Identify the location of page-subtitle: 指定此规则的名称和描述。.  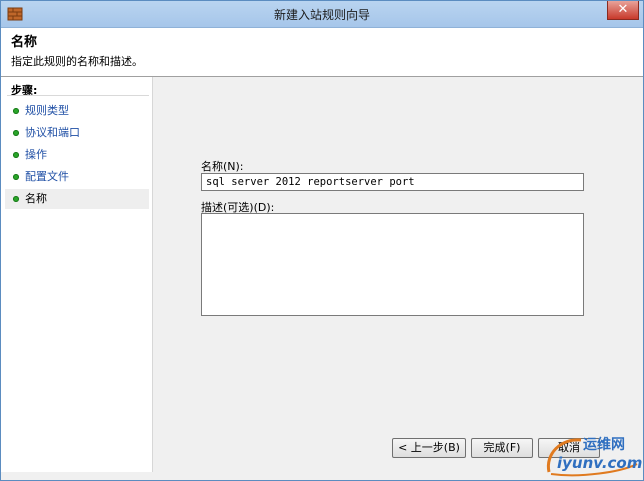
(77, 61).